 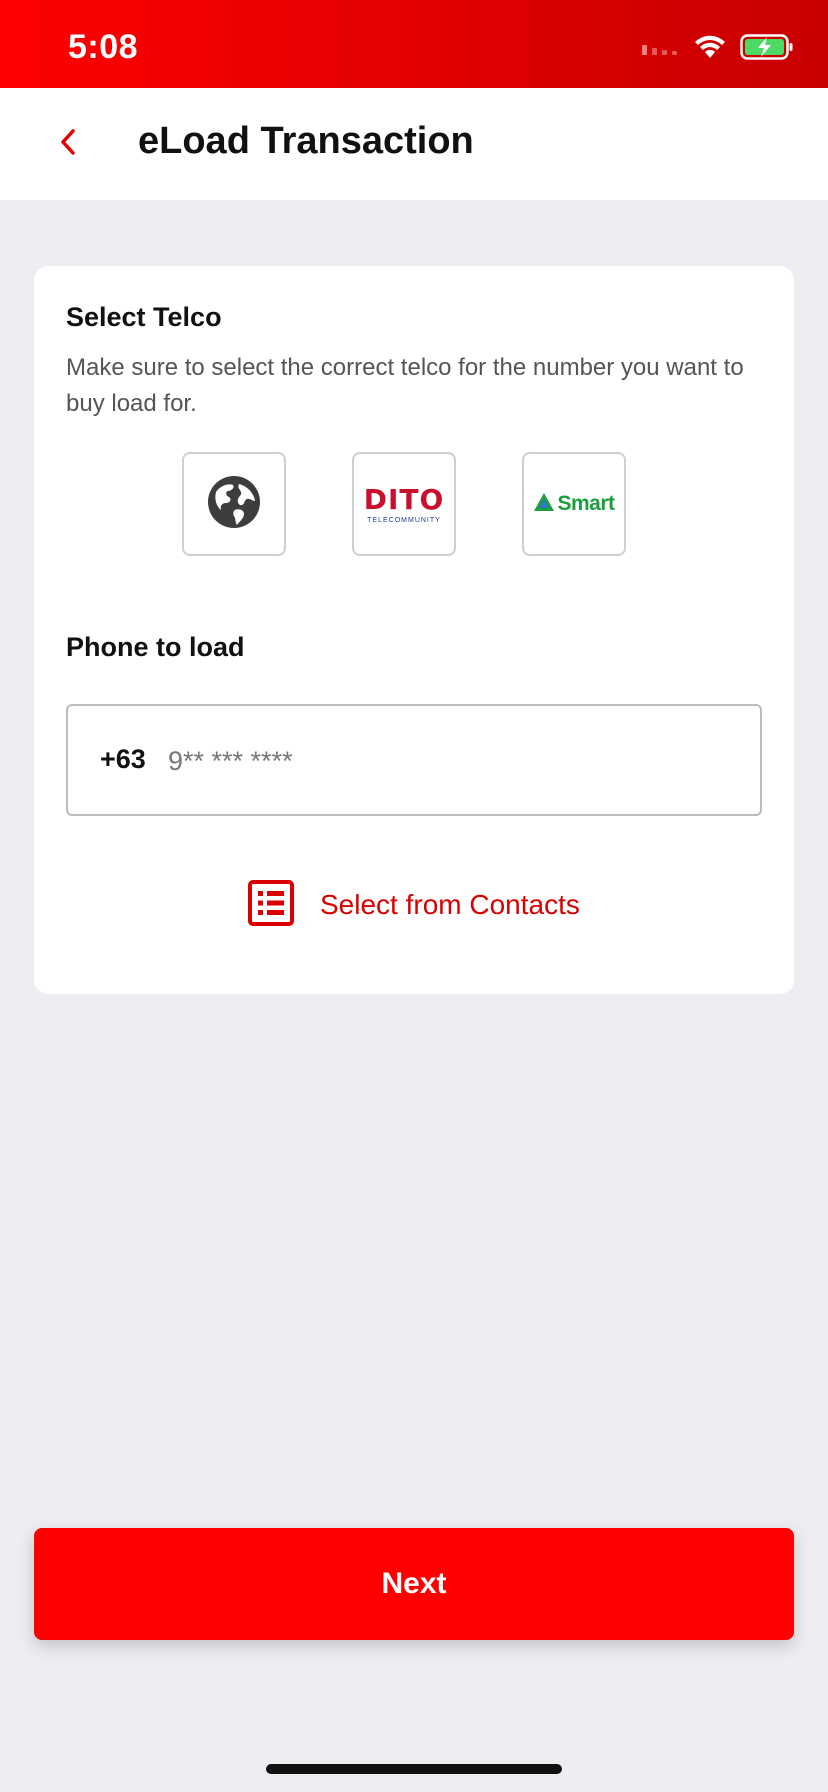 I want to click on next-button: Next, so click(x=414, y=1584).